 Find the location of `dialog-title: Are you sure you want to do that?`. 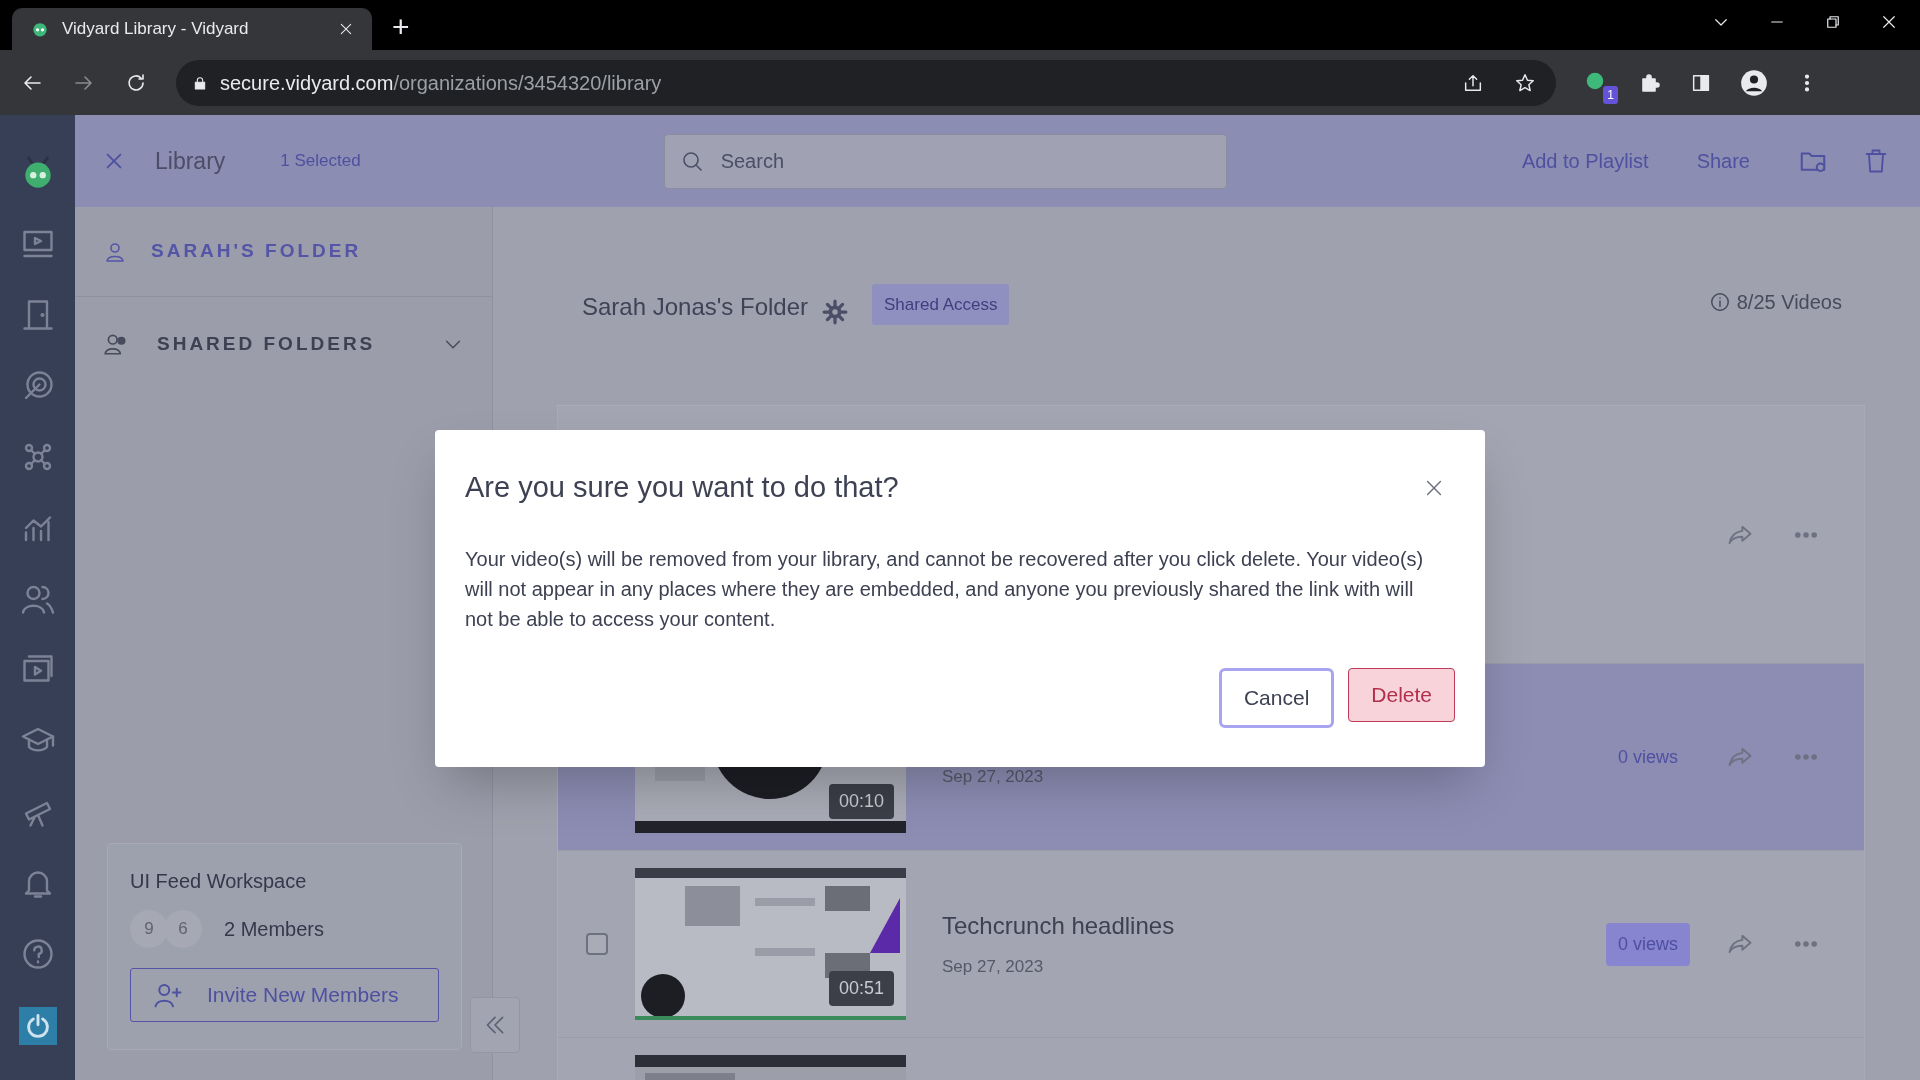

dialog-title: Are you sure you want to do that? is located at coordinates (682, 487).